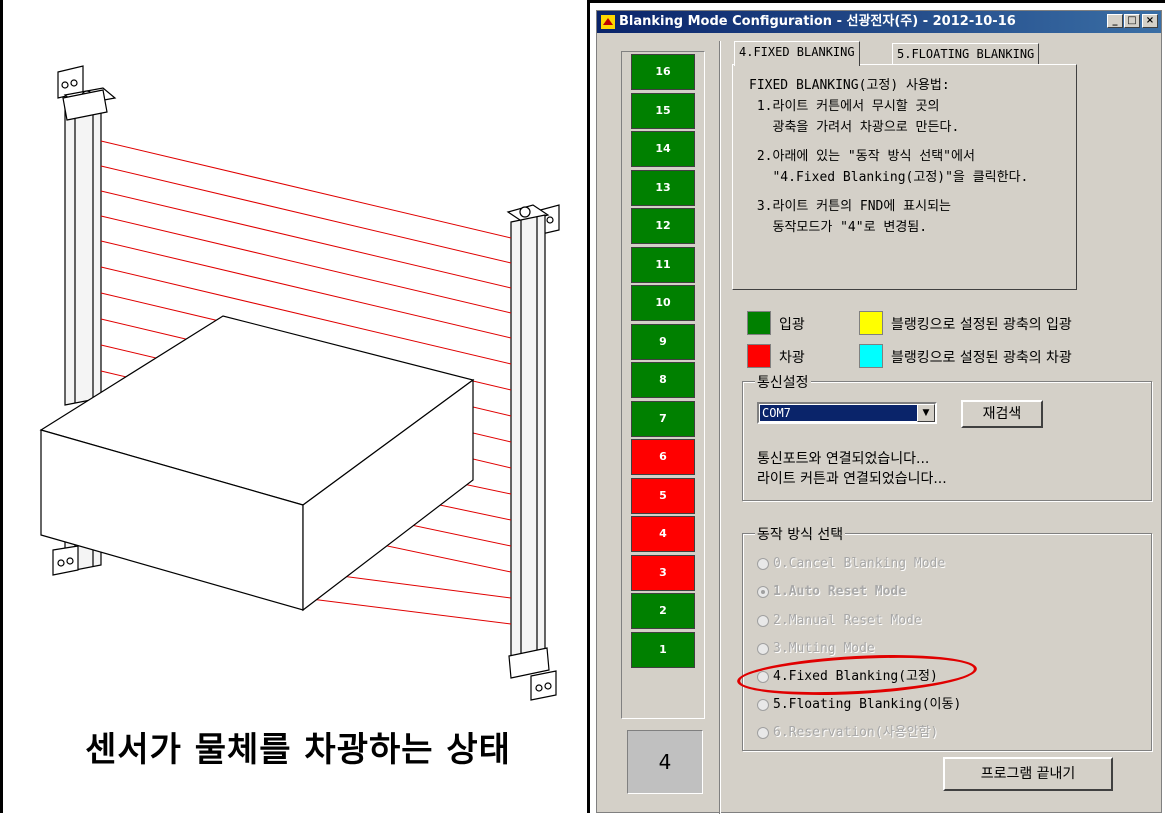 This screenshot has width=1165, height=814. Describe the element at coordinates (792, 325) in the screenshot. I see `legend-green-label: 입광` at that location.